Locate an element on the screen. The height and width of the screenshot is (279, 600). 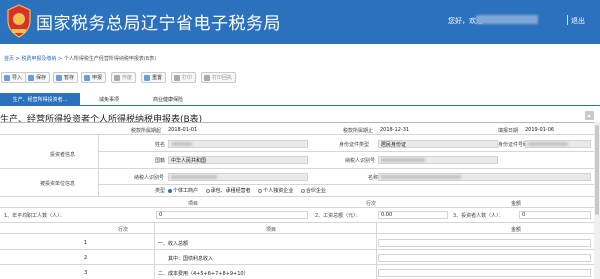
temp-save-icon is located at coordinates (59, 77).